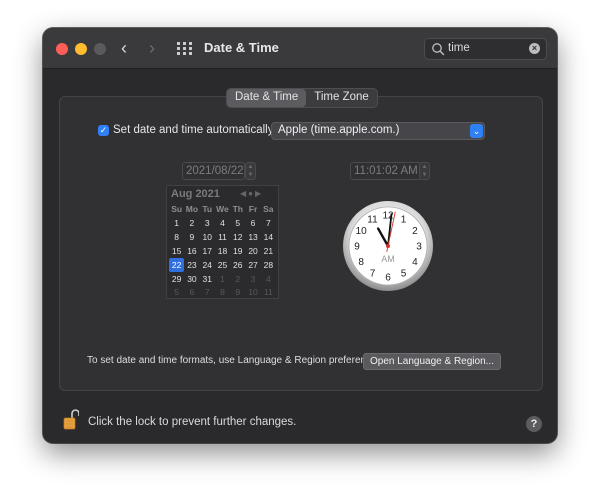 The image size is (600, 501). Describe the element at coordinates (373, 273) in the screenshot. I see `clock-number: 7` at that location.